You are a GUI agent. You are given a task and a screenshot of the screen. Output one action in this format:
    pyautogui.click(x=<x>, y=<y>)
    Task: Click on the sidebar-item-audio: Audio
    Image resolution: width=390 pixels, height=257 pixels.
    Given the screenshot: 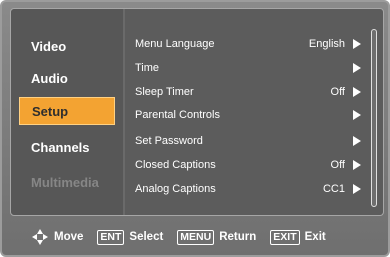 What is the action you would take?
    pyautogui.click(x=67, y=79)
    